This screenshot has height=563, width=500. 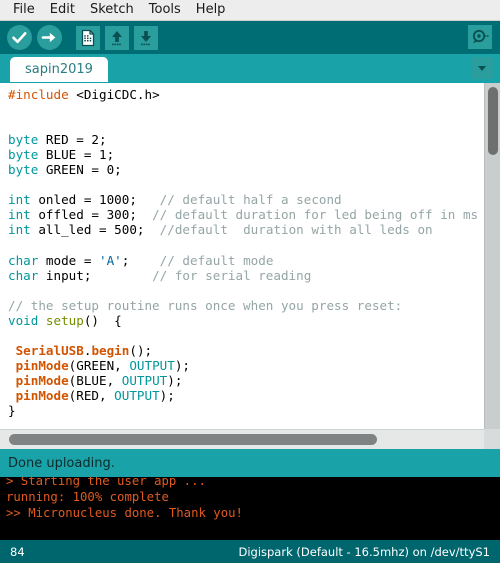 I want to click on new-sketch-button, so click(x=88, y=37).